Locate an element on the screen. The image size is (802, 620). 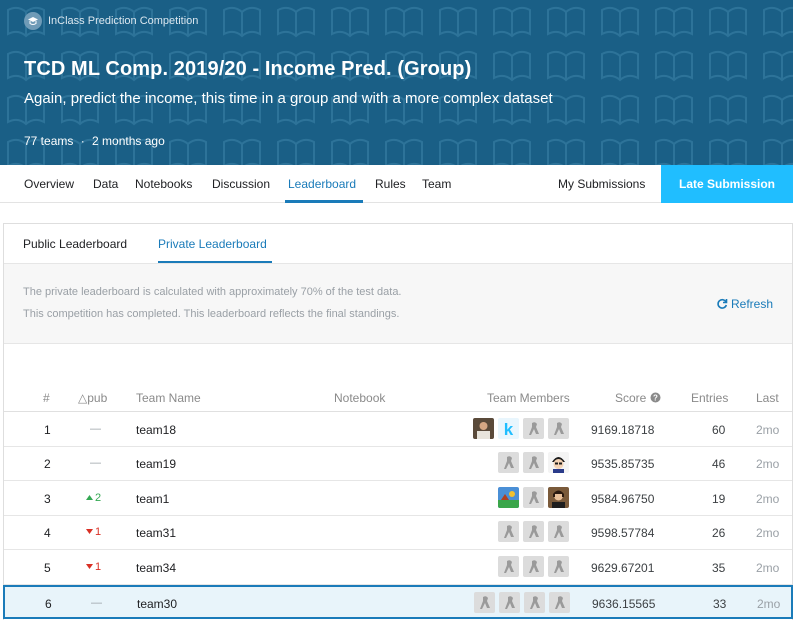
delta-value: 2 is located at coordinates (98, 497).